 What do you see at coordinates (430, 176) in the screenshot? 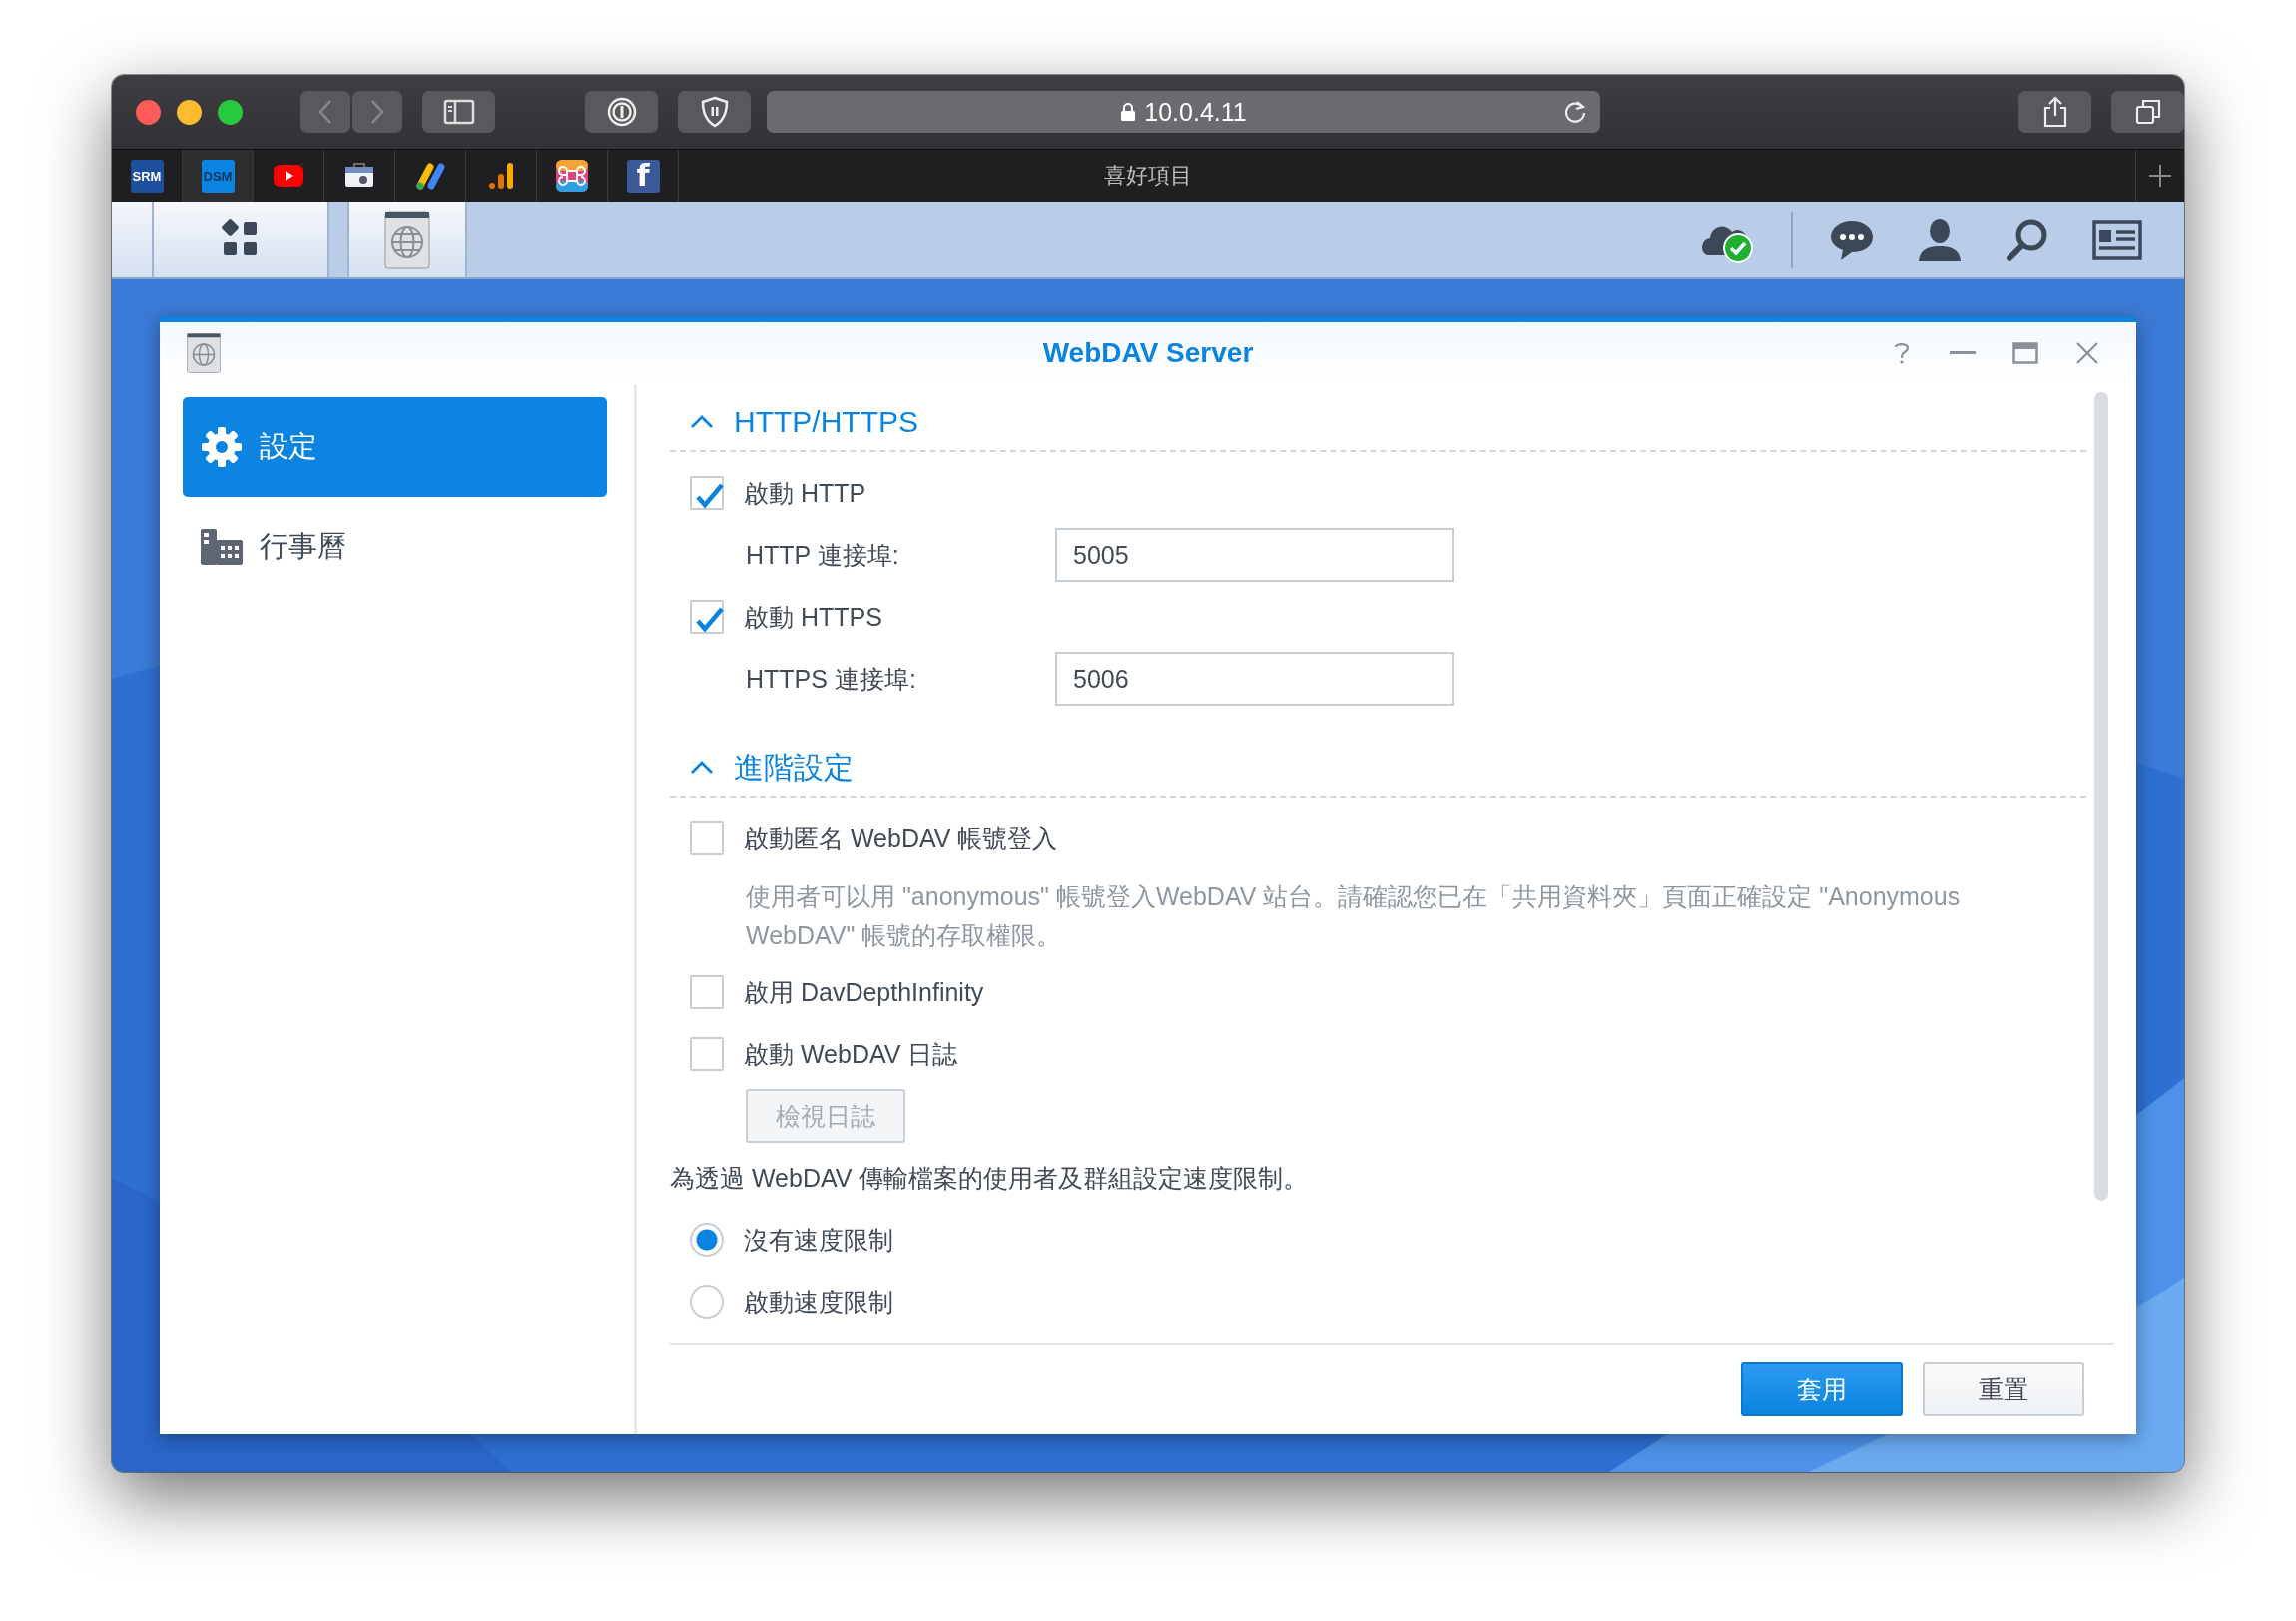
I see `slanted-bars-icon` at bounding box center [430, 176].